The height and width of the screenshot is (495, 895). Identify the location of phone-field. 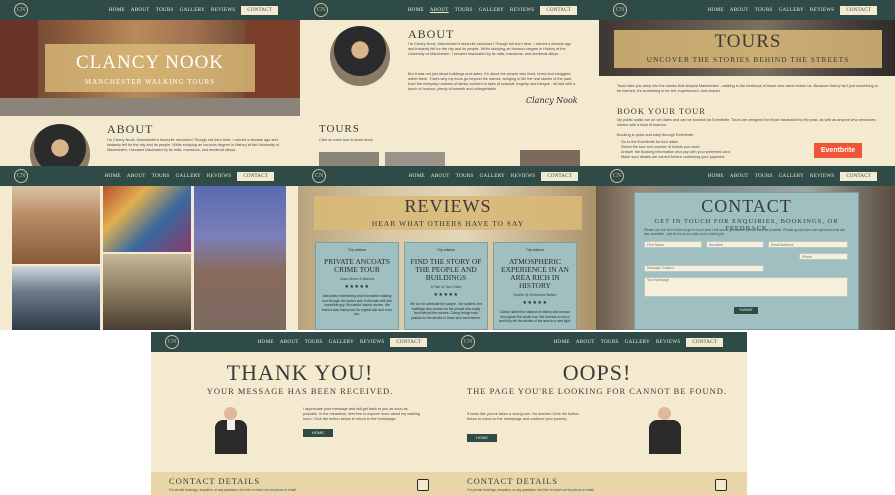
(823, 256).